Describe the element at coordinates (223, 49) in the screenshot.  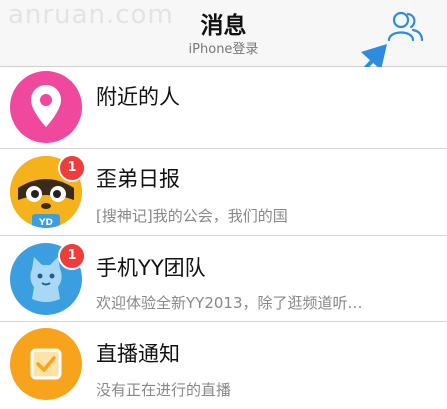
I see `login-device-subtitle: iPhone登录` at that location.